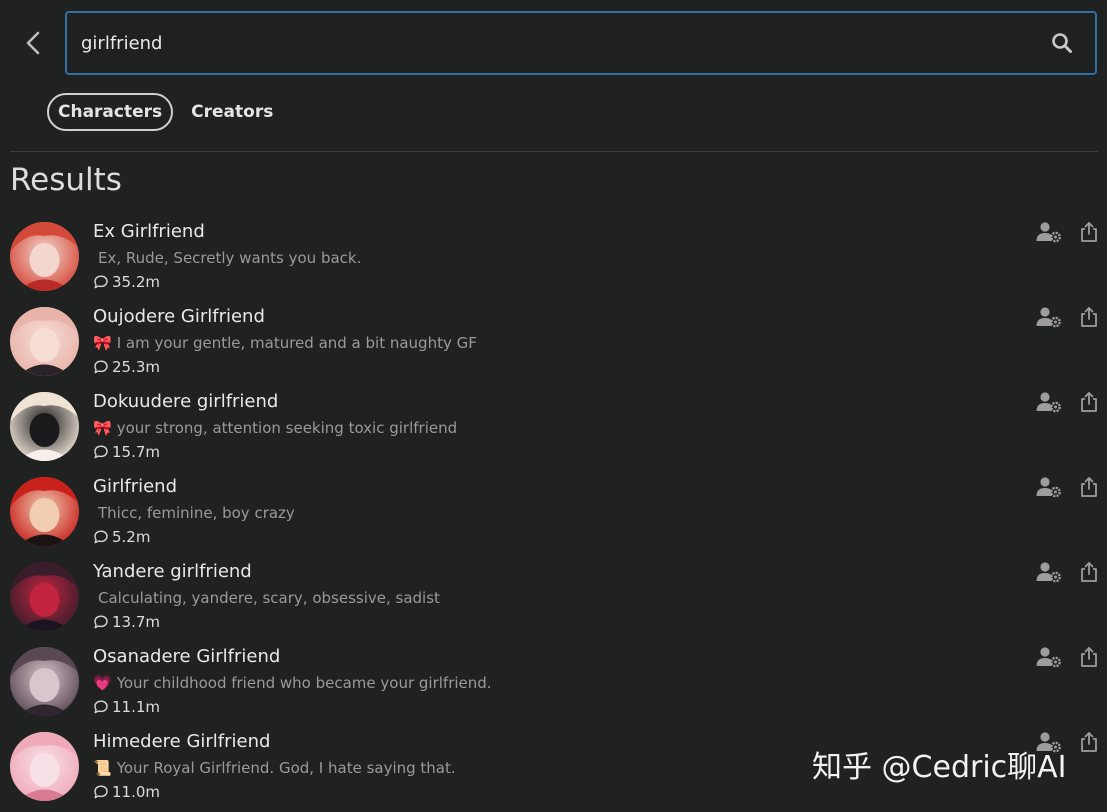 This screenshot has height=812, width=1107. What do you see at coordinates (110, 112) in the screenshot?
I see `tab-characters: Characters` at bounding box center [110, 112].